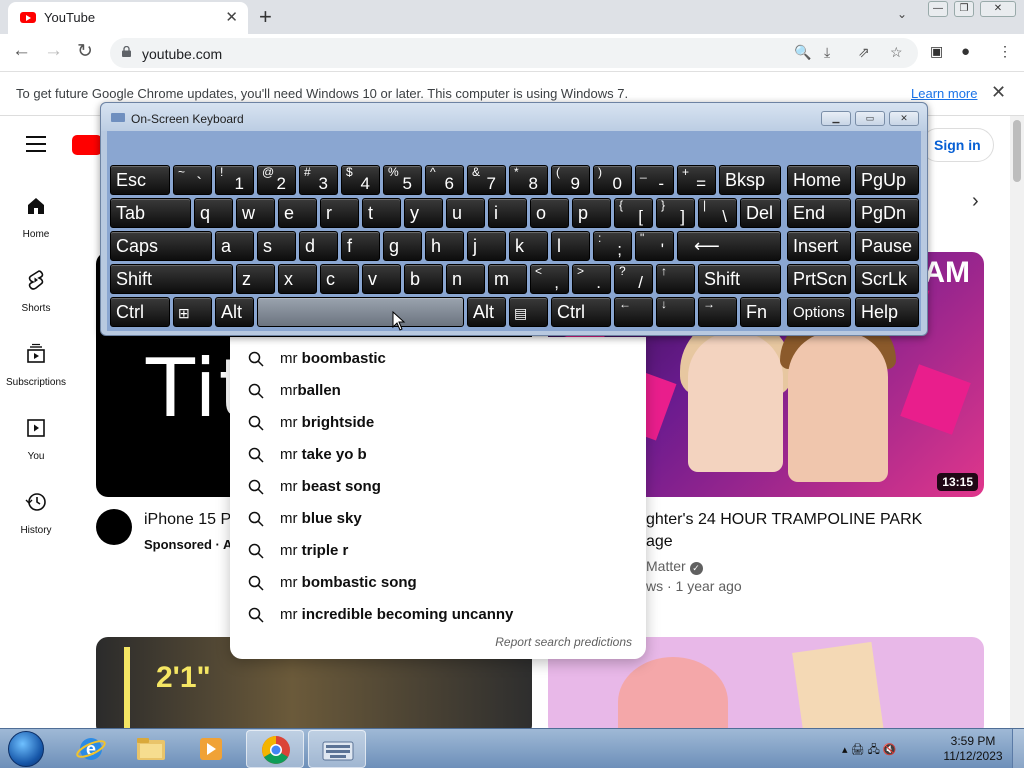  I want to click on nav-you: You, so click(36, 439).